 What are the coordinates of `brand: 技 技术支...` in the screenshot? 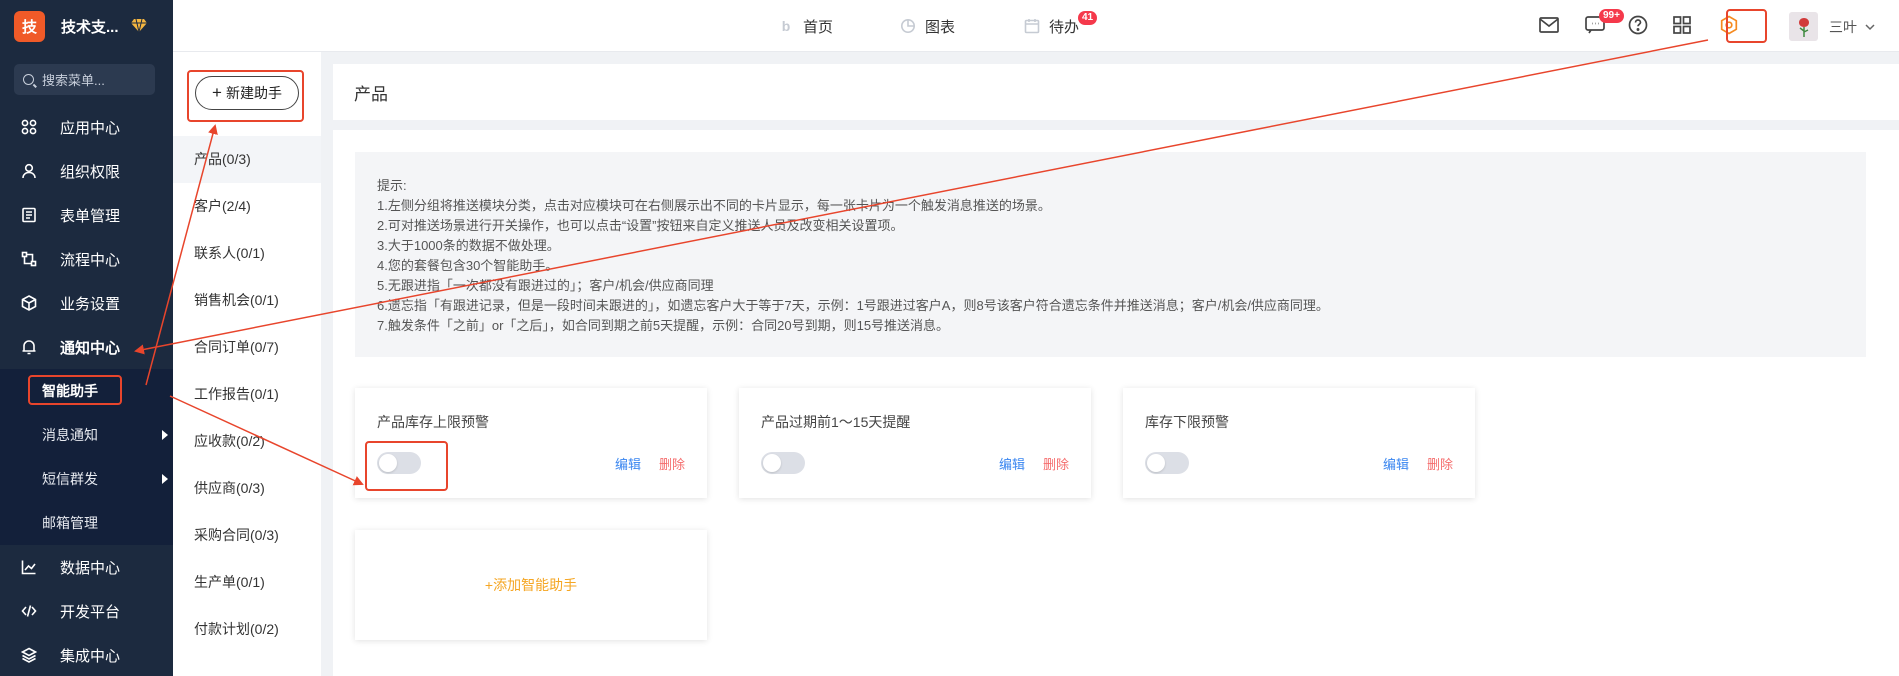 It's located at (86, 26).